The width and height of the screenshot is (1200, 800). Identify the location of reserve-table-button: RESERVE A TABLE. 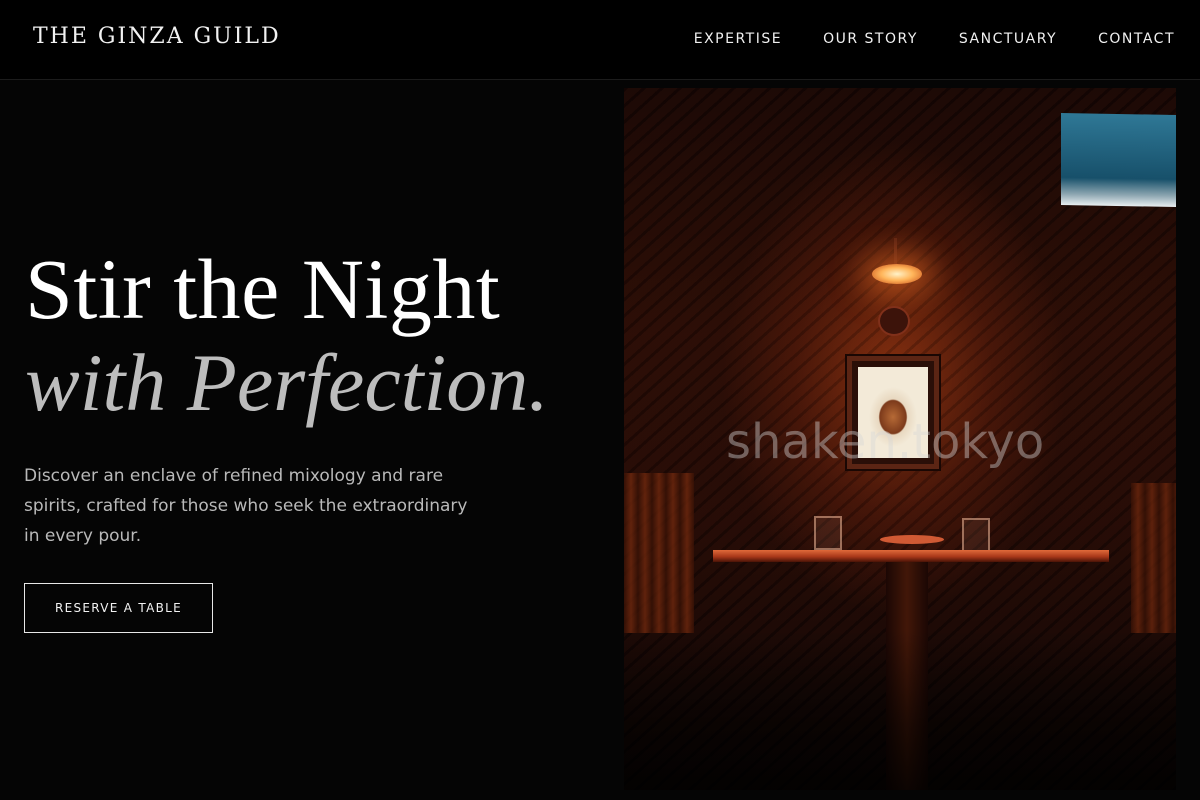
(118, 608).